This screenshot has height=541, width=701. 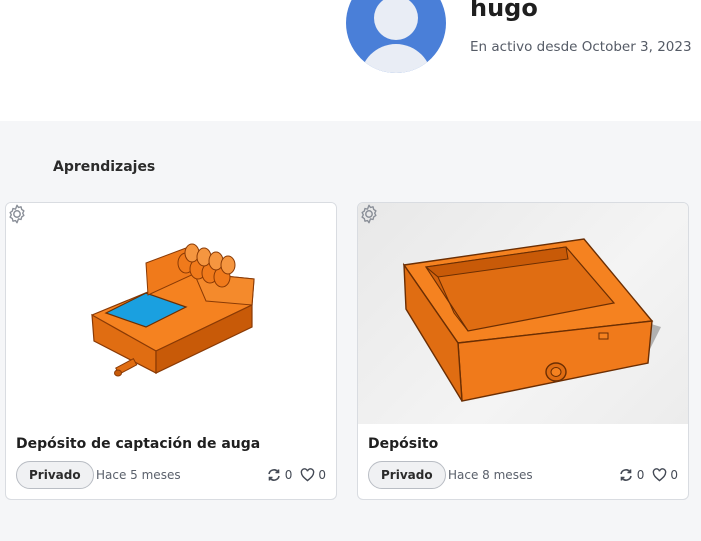 I want to click on updated-time: Hace 8 meses, so click(x=490, y=475).